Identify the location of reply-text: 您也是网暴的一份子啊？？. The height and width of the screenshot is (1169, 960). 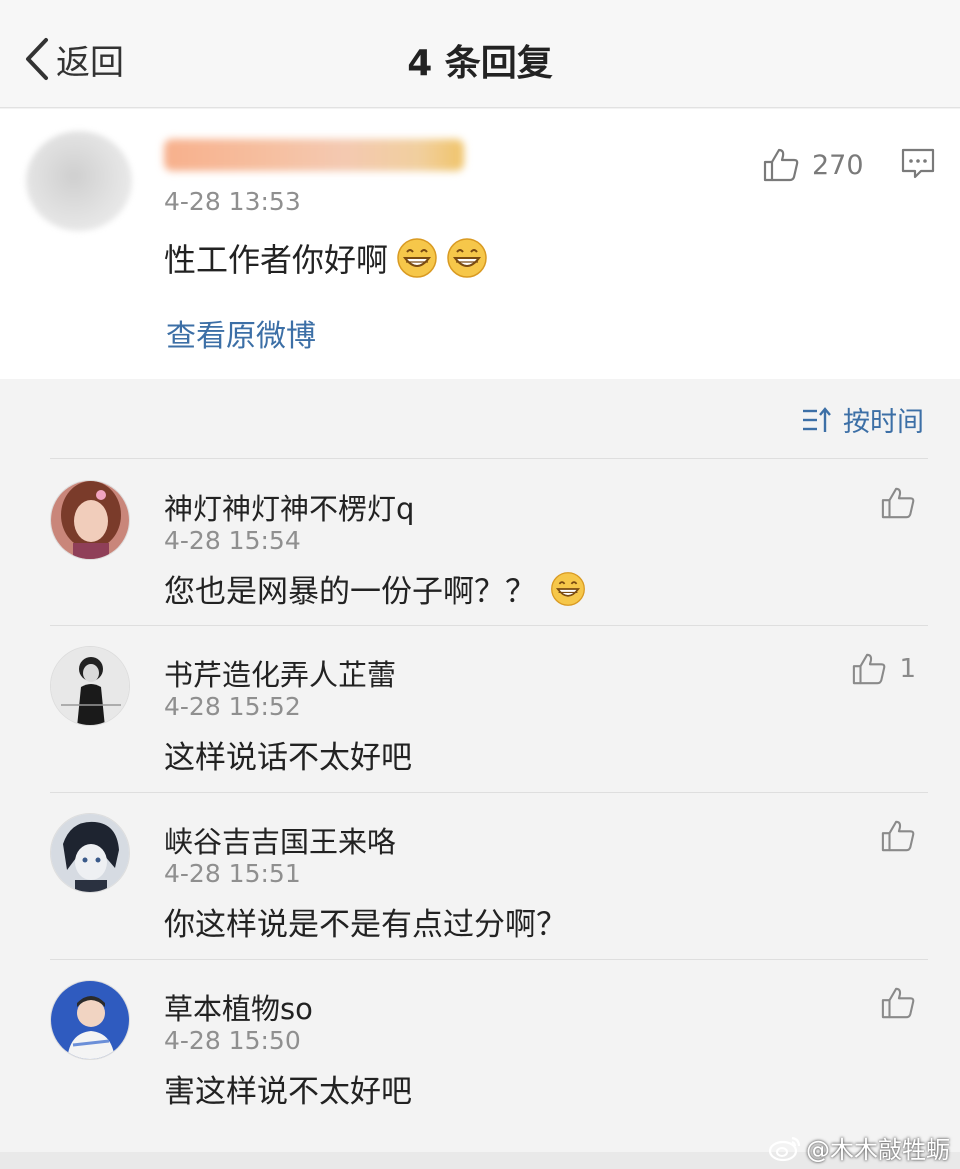
(350, 592).